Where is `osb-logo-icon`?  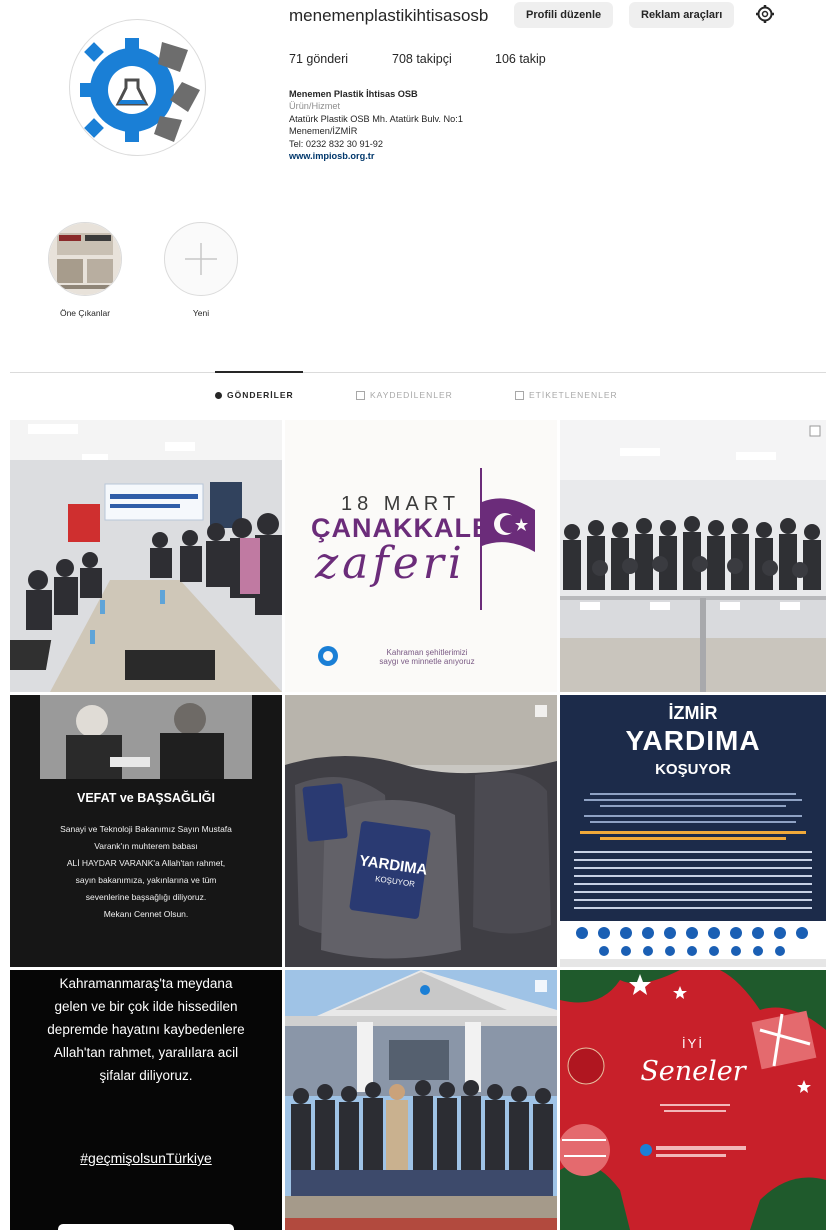
osb-logo-icon is located at coordinates (137, 87).